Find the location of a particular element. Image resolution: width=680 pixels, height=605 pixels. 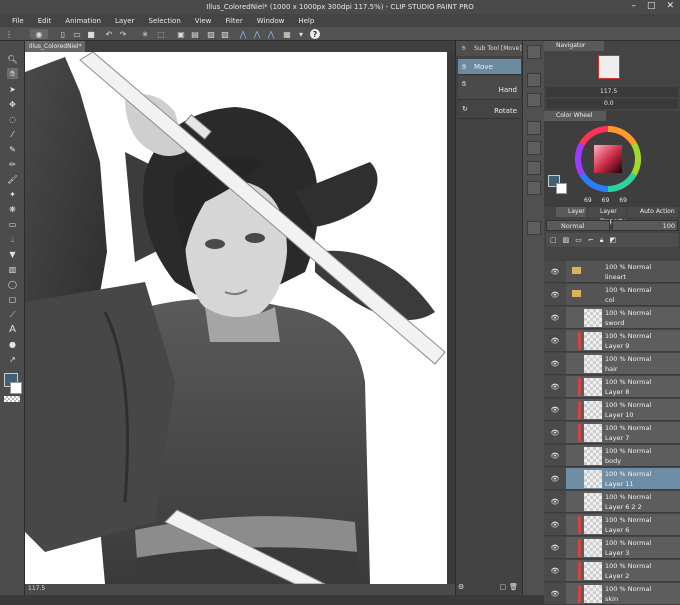

invert-selection-icon: ▧ is located at coordinates (211, 34).